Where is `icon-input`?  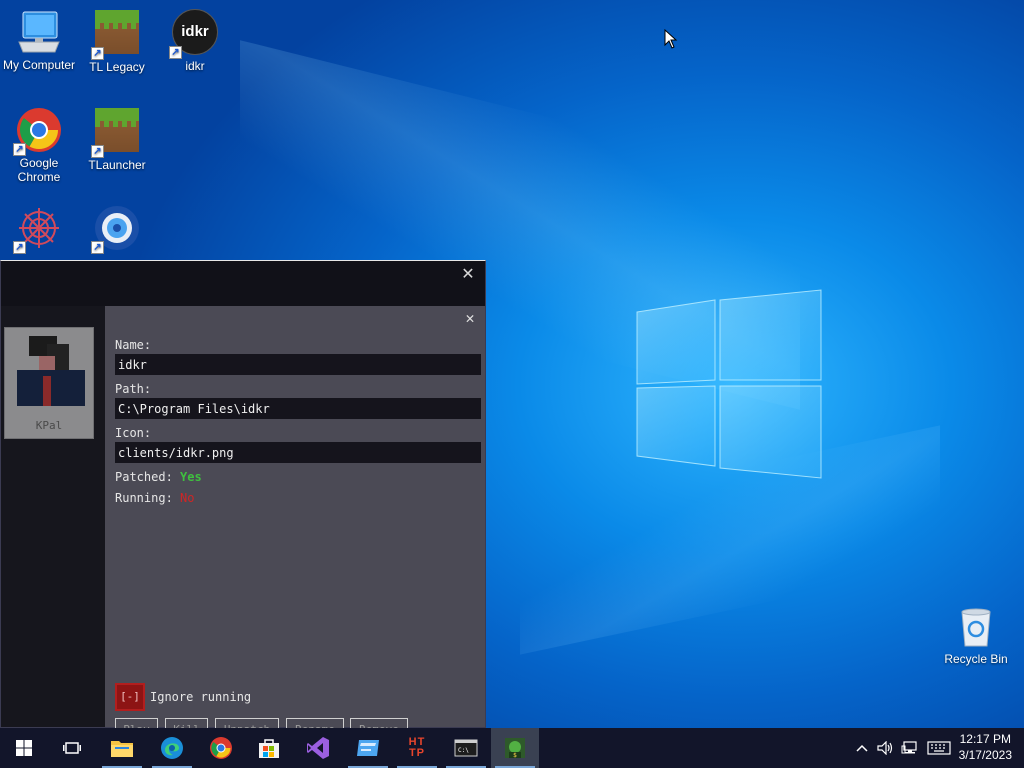 icon-input is located at coordinates (298, 452).